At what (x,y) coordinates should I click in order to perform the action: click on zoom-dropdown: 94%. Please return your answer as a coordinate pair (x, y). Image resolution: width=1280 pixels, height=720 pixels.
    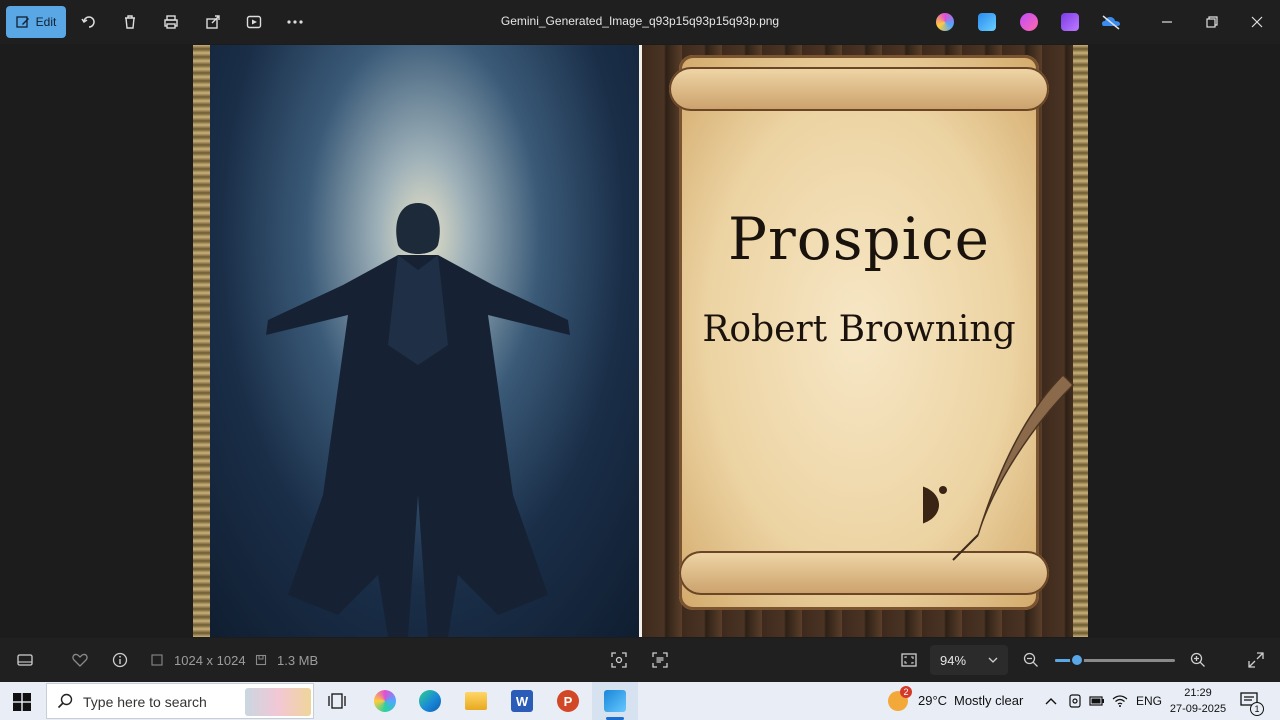
    Looking at the image, I should click on (969, 660).